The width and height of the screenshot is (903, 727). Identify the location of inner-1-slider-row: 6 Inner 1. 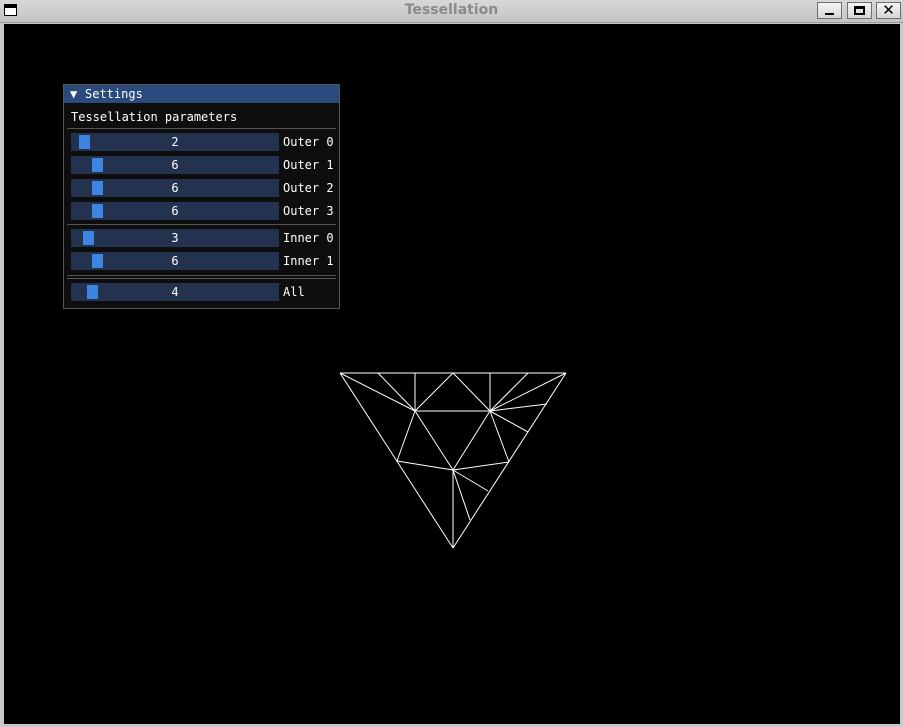
(203, 261).